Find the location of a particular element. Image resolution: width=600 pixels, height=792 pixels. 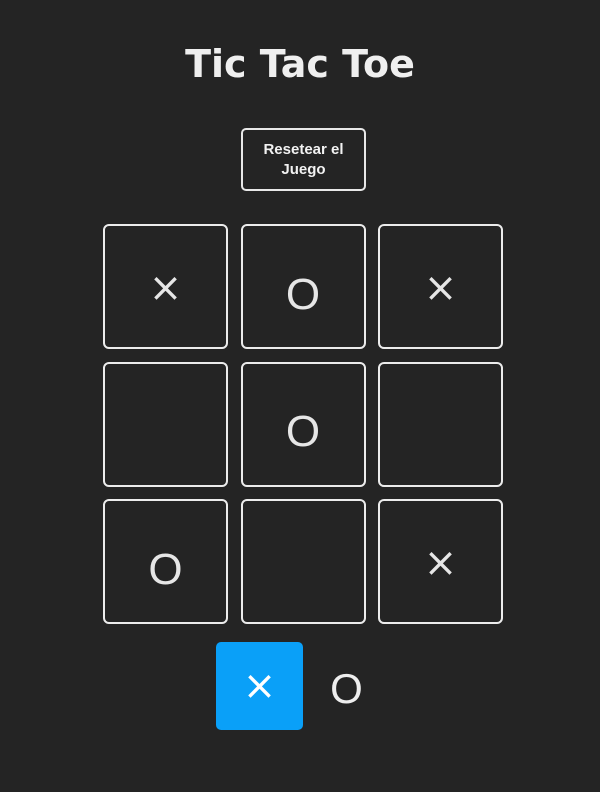

board-cell-9: × is located at coordinates (440, 561).